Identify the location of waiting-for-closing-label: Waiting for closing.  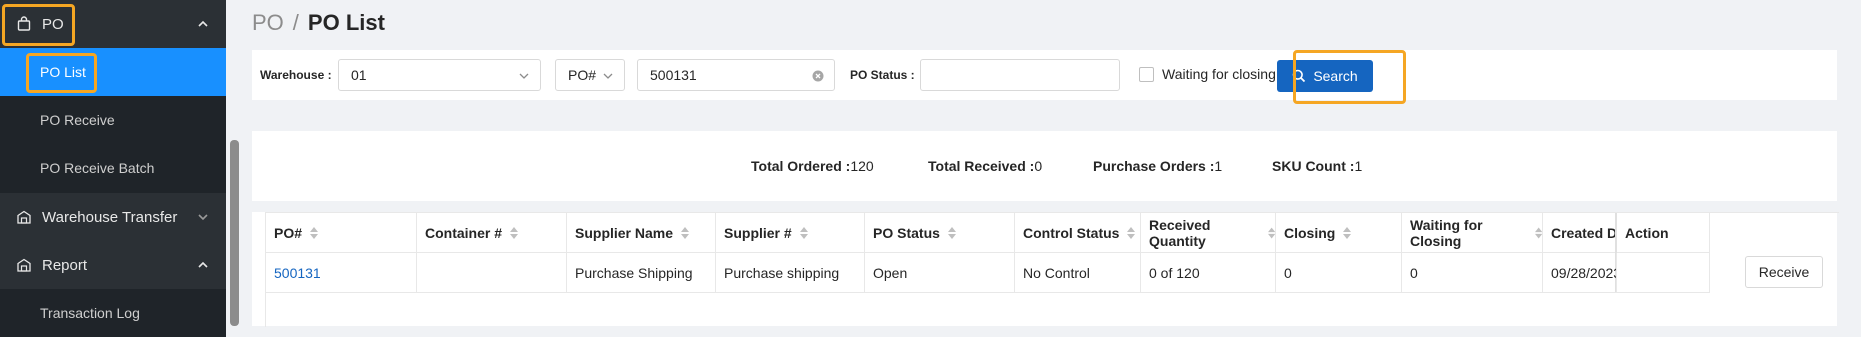
(1219, 74).